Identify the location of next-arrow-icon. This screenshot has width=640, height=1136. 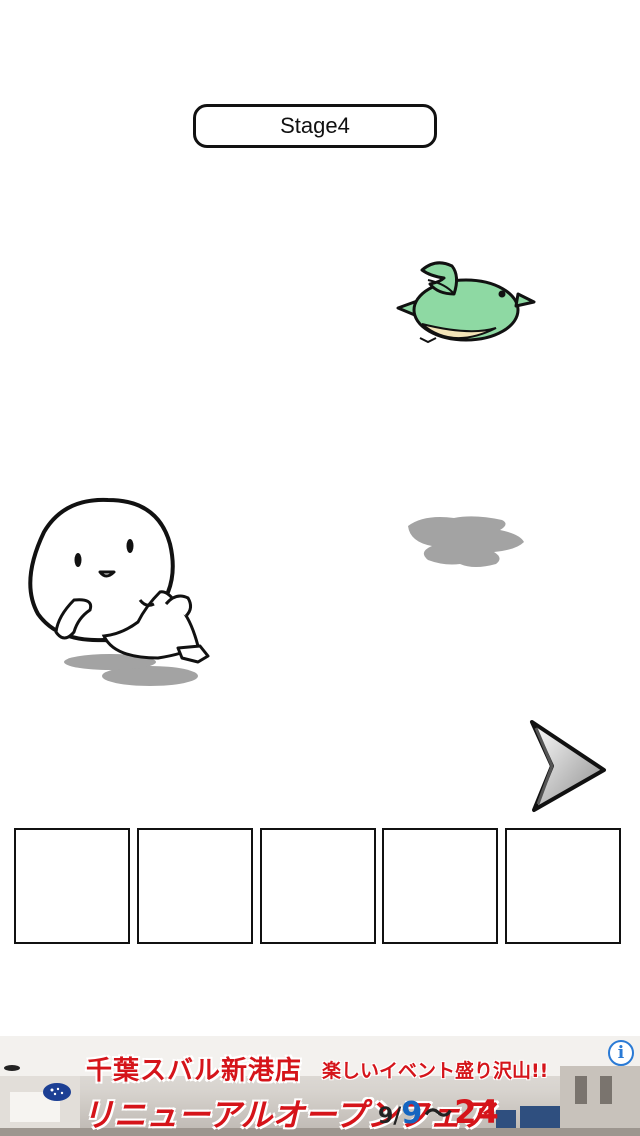
(565, 765).